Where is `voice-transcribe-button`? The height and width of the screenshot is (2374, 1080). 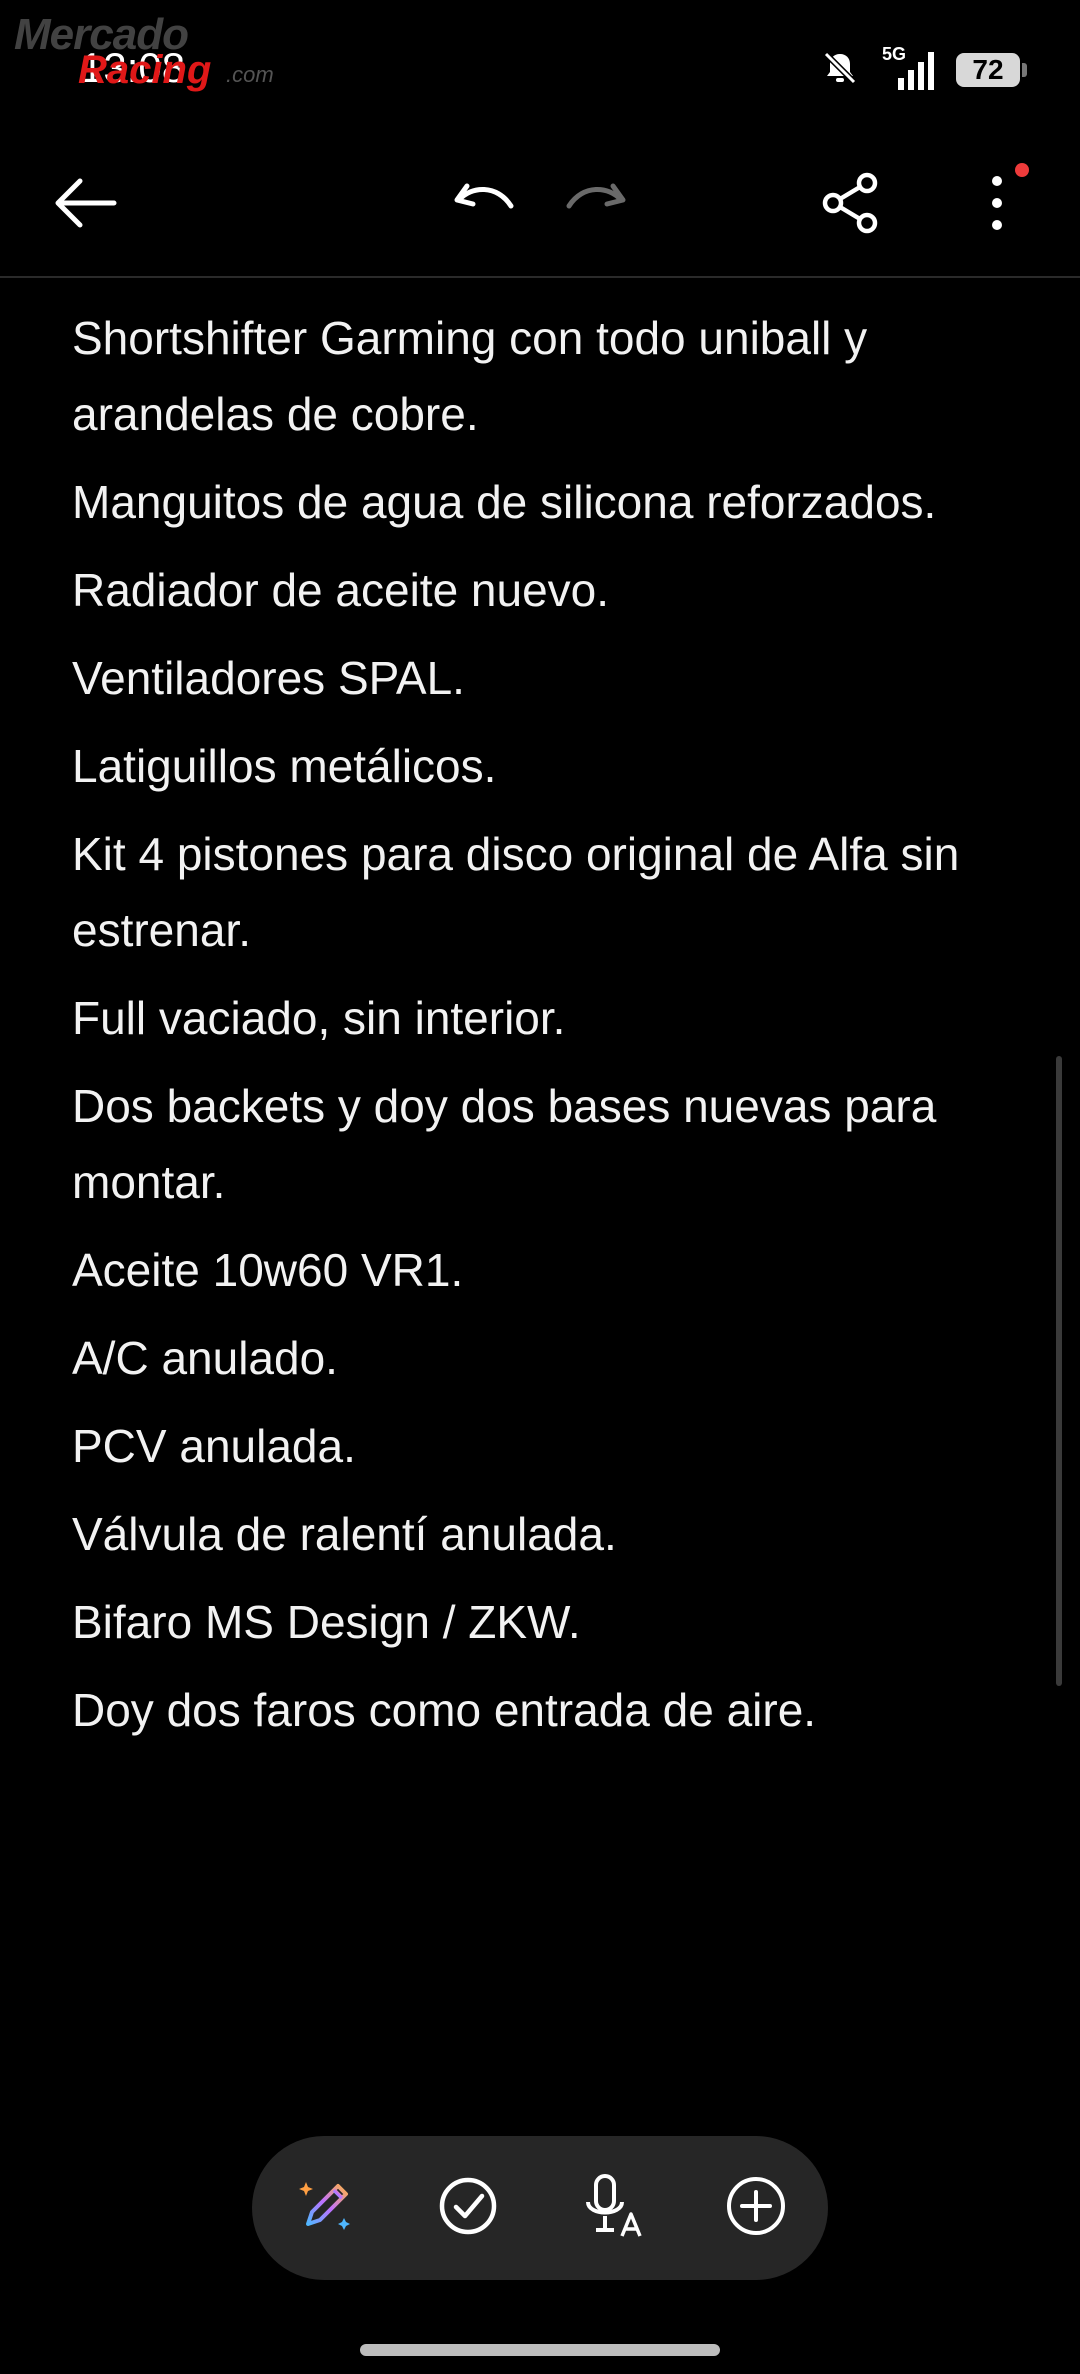 voice-transcribe-button is located at coordinates (614, 2208).